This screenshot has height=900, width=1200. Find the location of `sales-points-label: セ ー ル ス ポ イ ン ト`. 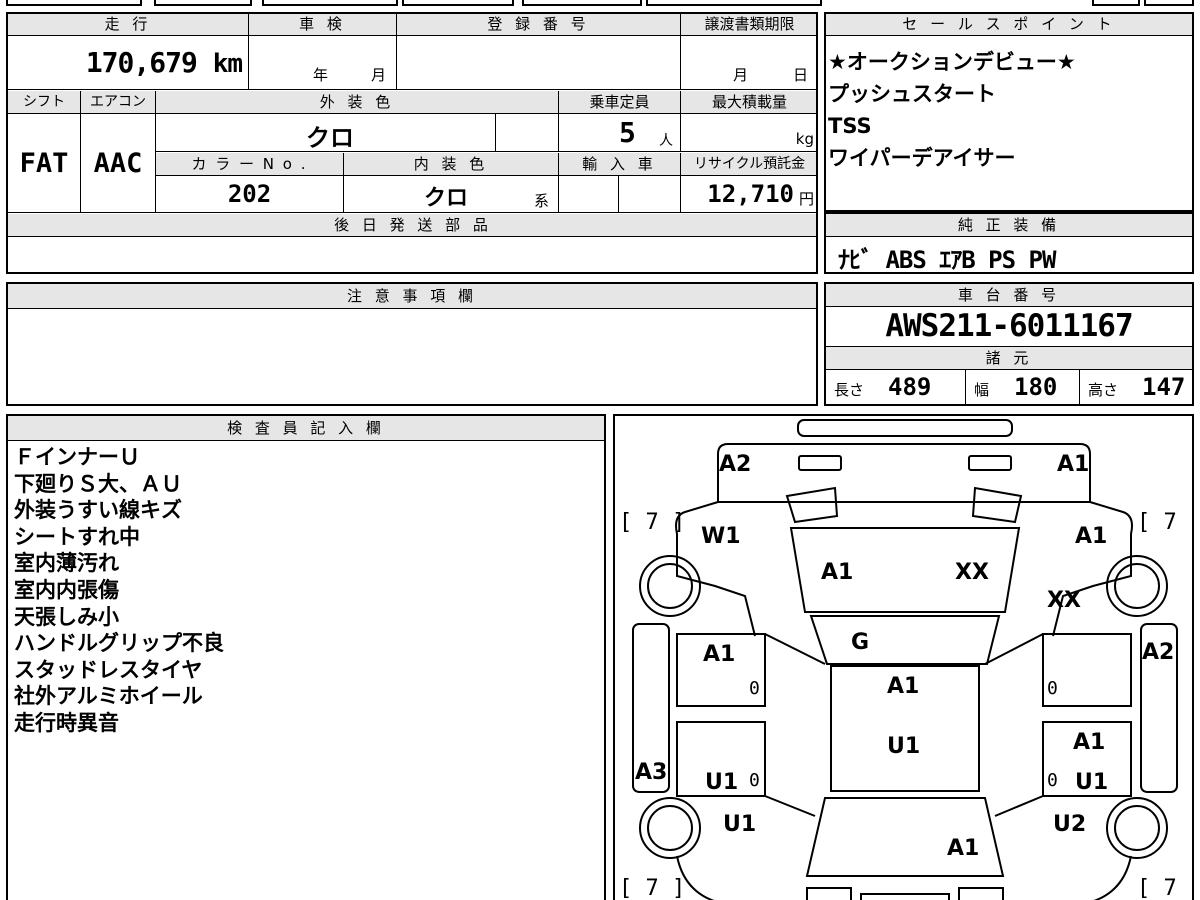

sales-points-label: セ ー ル ス ポ イ ン ト is located at coordinates (1009, 25).